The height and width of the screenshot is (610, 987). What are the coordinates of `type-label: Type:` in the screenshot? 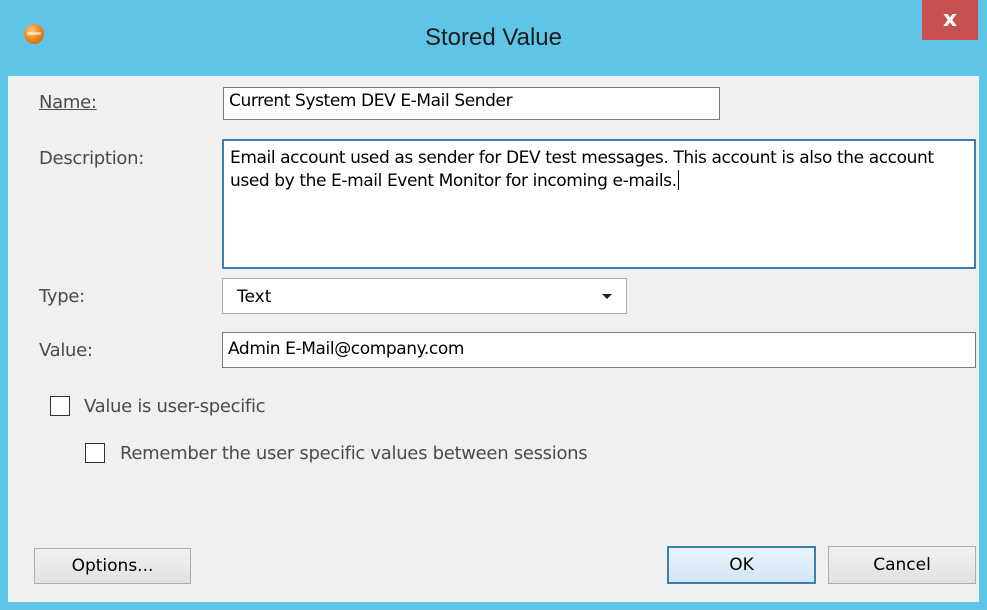 It's located at (62, 296).